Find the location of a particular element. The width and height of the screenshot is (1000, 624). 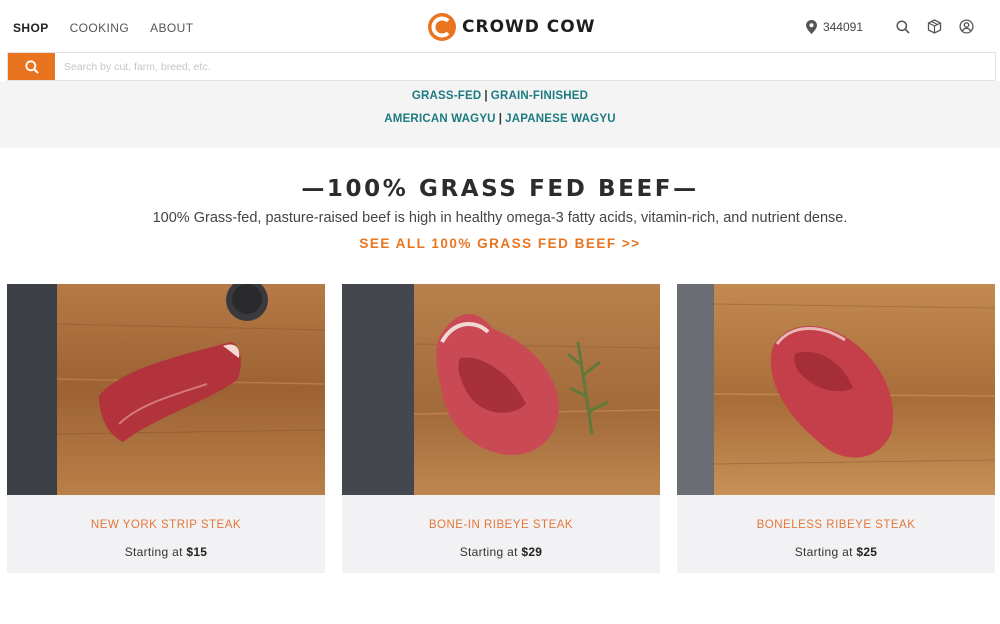

product-price: Starting at $25 is located at coordinates (836, 552).